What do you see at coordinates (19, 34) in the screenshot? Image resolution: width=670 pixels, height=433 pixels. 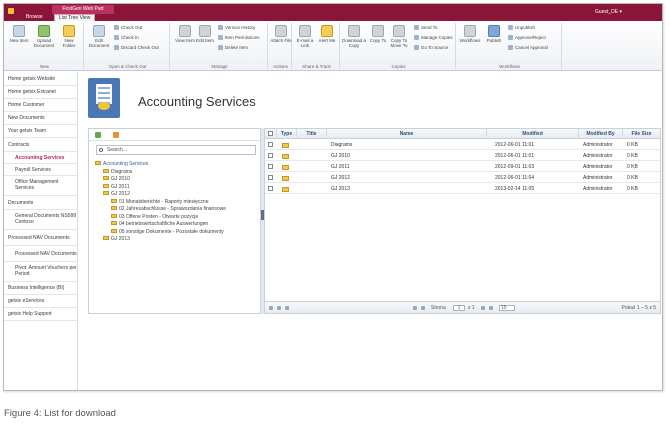 I see `new-item-button: New Item` at bounding box center [19, 34].